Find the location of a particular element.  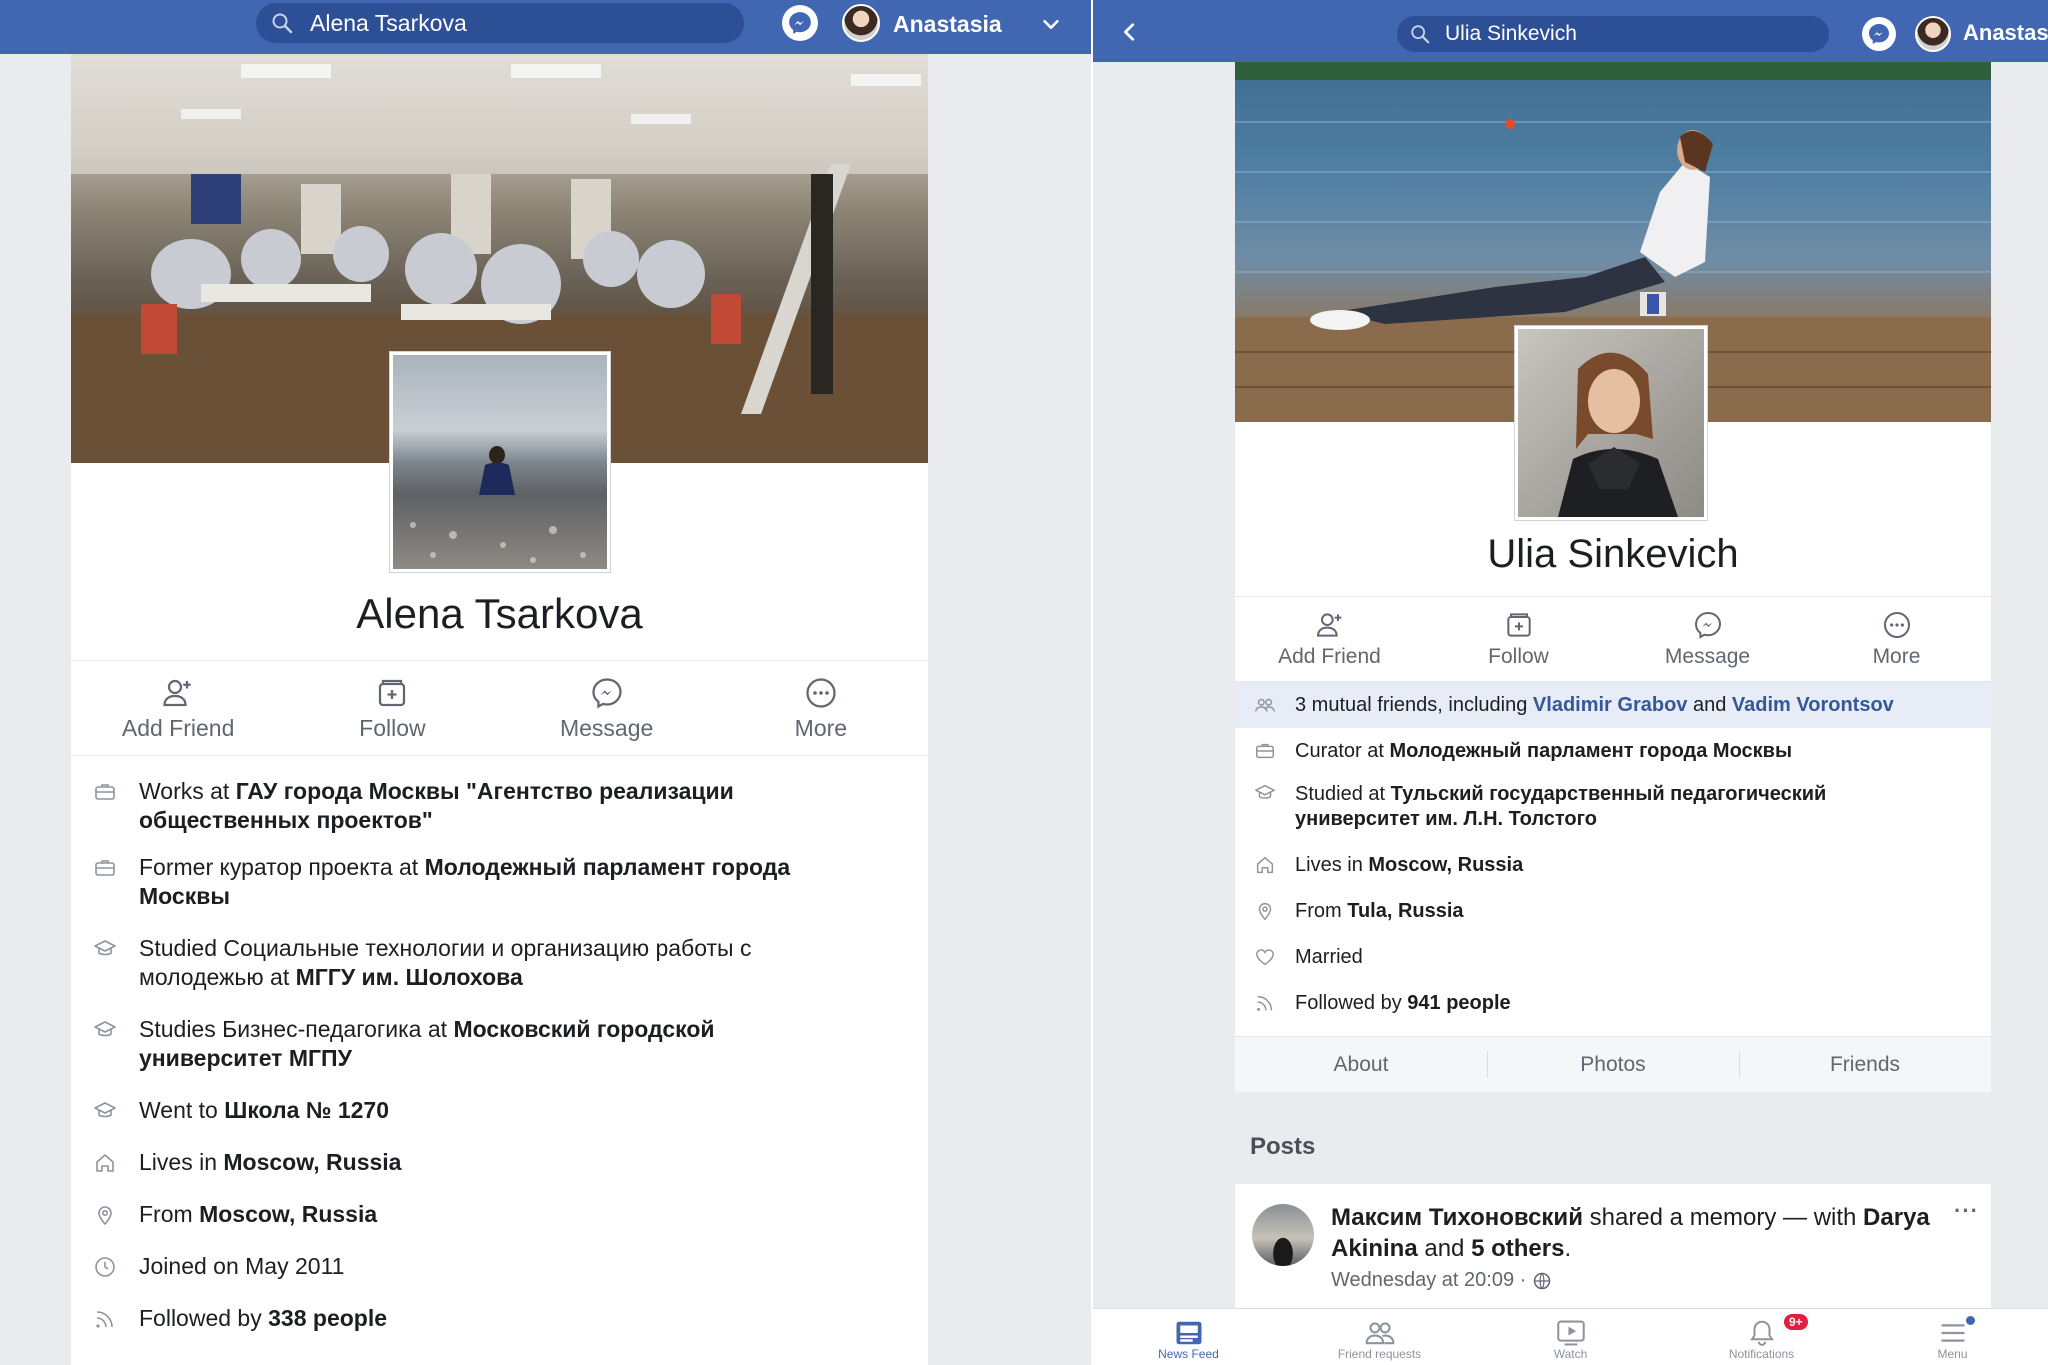

intro-item: From Tula, Russia is located at coordinates (1613, 911).